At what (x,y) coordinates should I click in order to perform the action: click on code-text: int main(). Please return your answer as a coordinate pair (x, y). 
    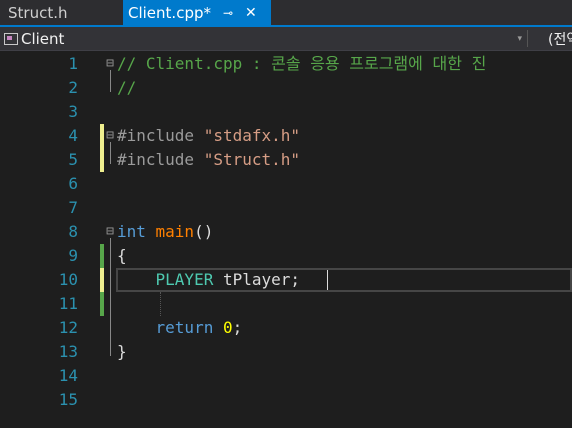
    Looking at the image, I should click on (165, 232).